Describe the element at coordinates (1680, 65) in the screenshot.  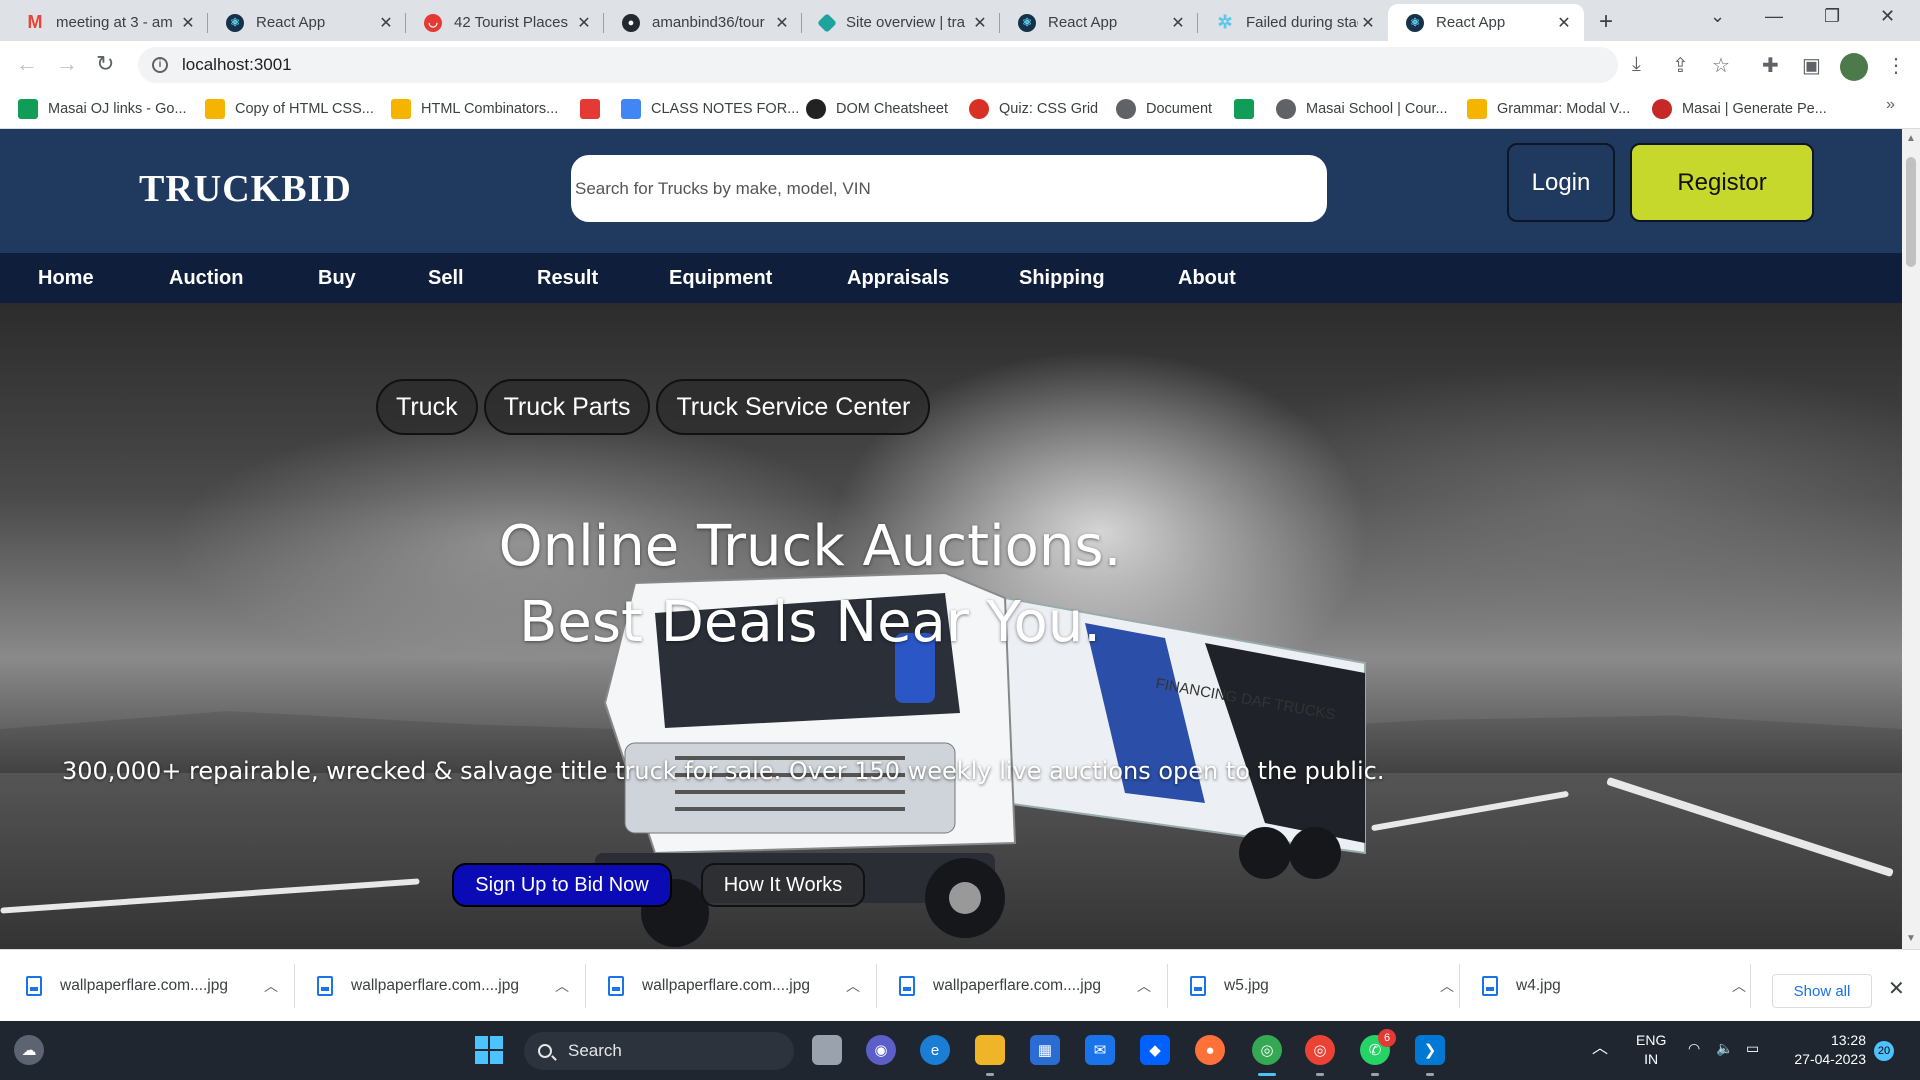
I see `share-icon: ⇪` at that location.